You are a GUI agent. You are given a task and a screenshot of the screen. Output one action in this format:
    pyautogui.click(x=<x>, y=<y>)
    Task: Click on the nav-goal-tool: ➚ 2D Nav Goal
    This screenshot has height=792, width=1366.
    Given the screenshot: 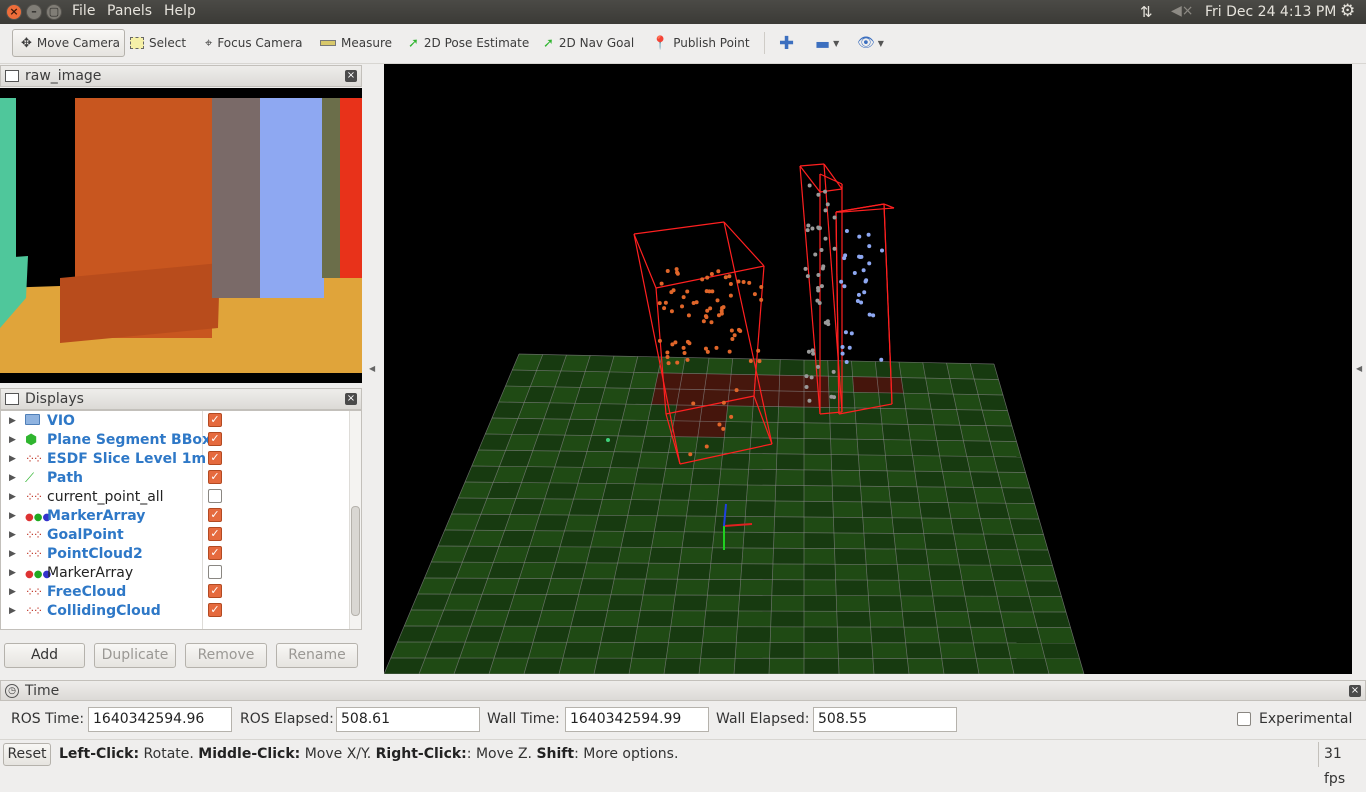 What is the action you would take?
    pyautogui.click(x=588, y=43)
    